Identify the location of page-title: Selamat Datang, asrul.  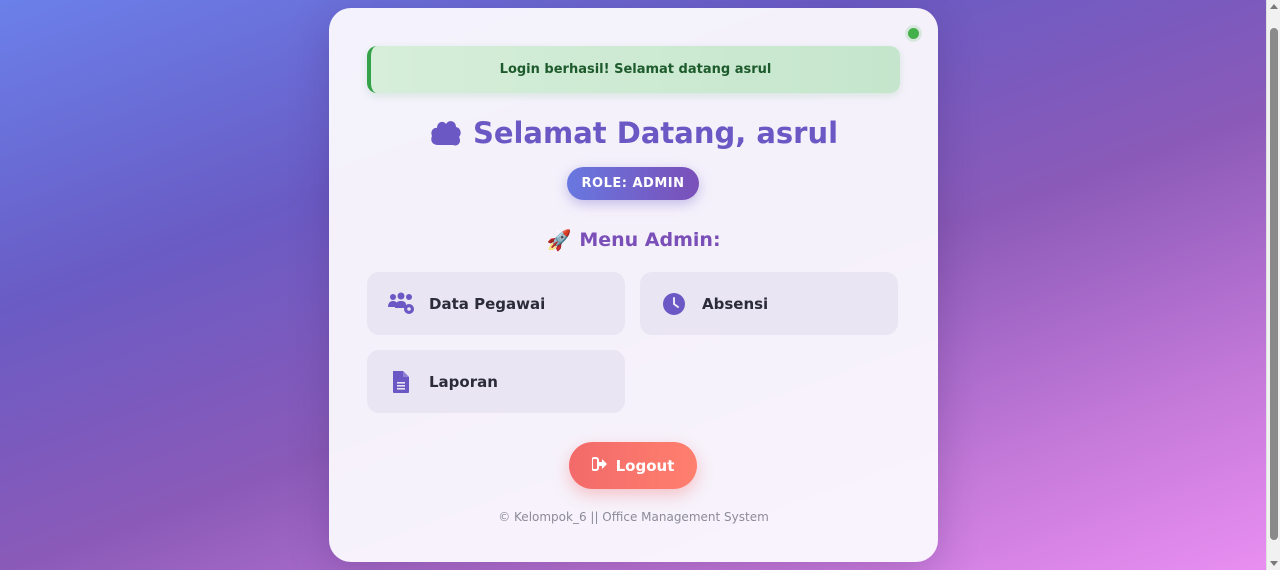
(633, 133).